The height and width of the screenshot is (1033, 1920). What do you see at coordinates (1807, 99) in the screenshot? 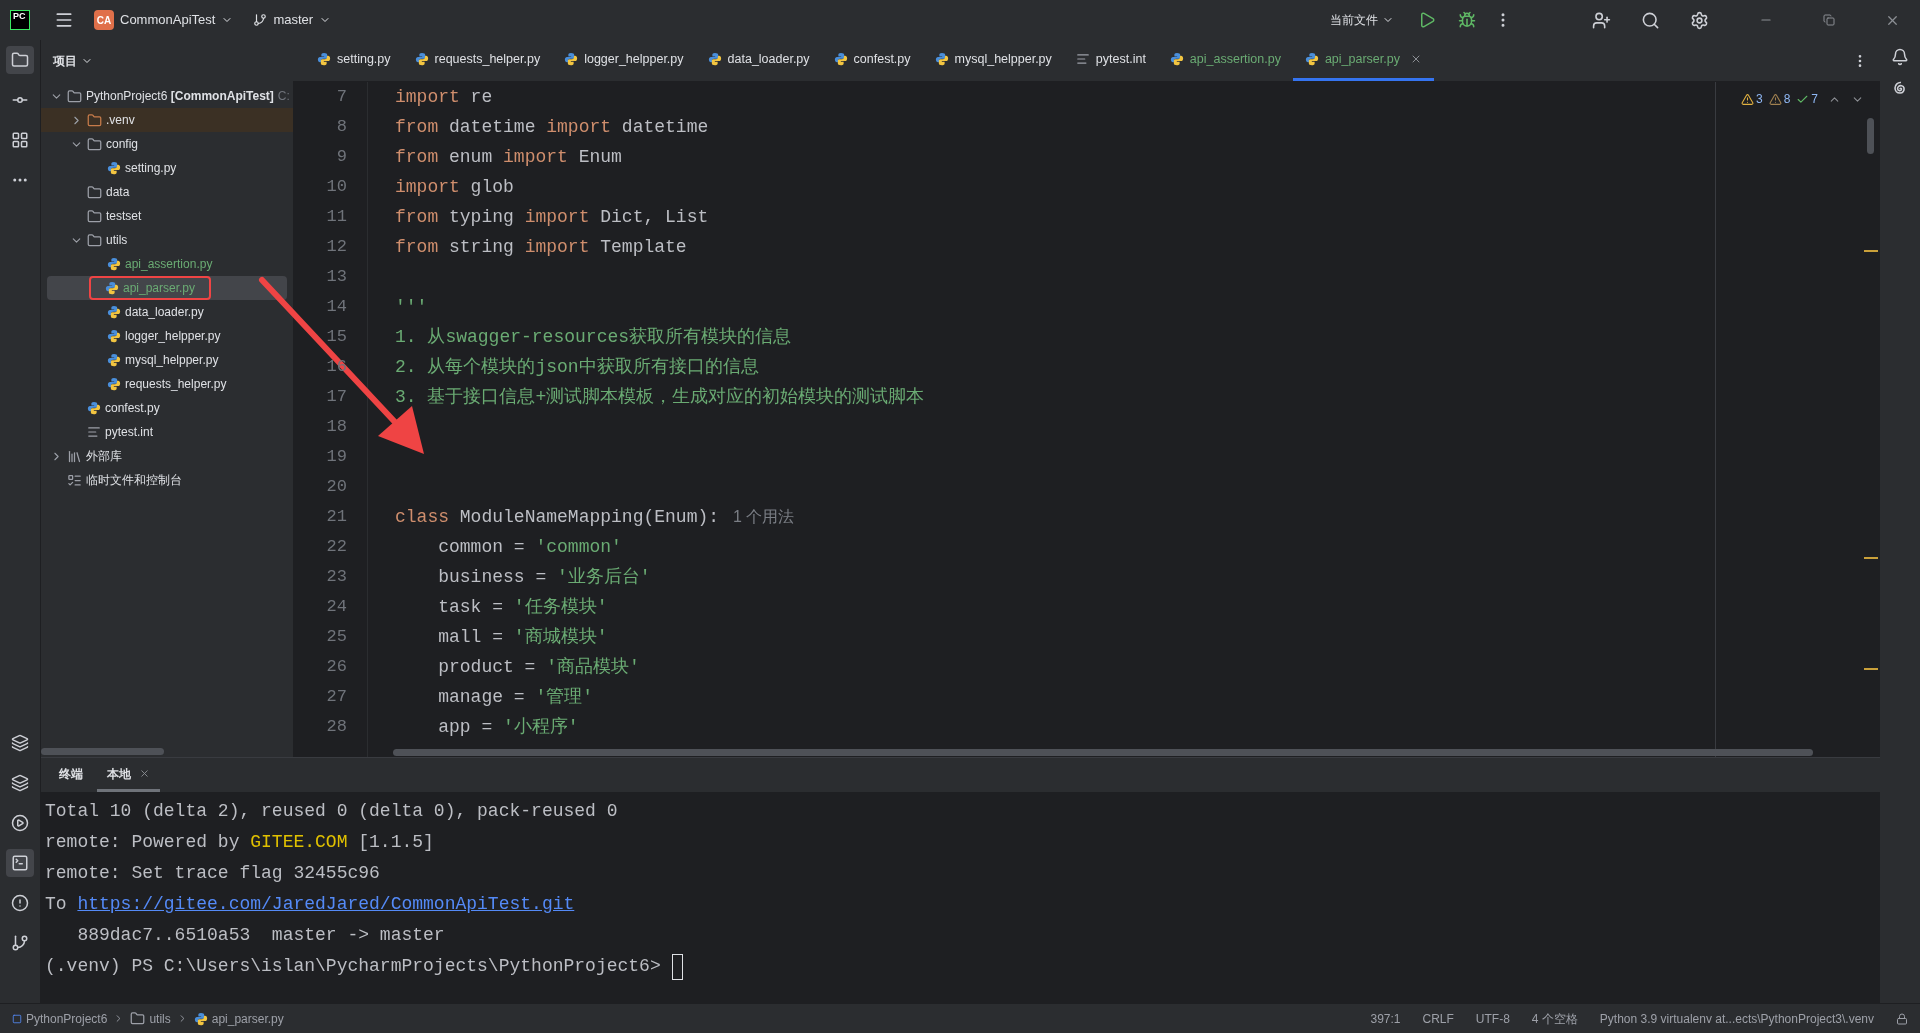
I see `typos-count: 7` at bounding box center [1807, 99].